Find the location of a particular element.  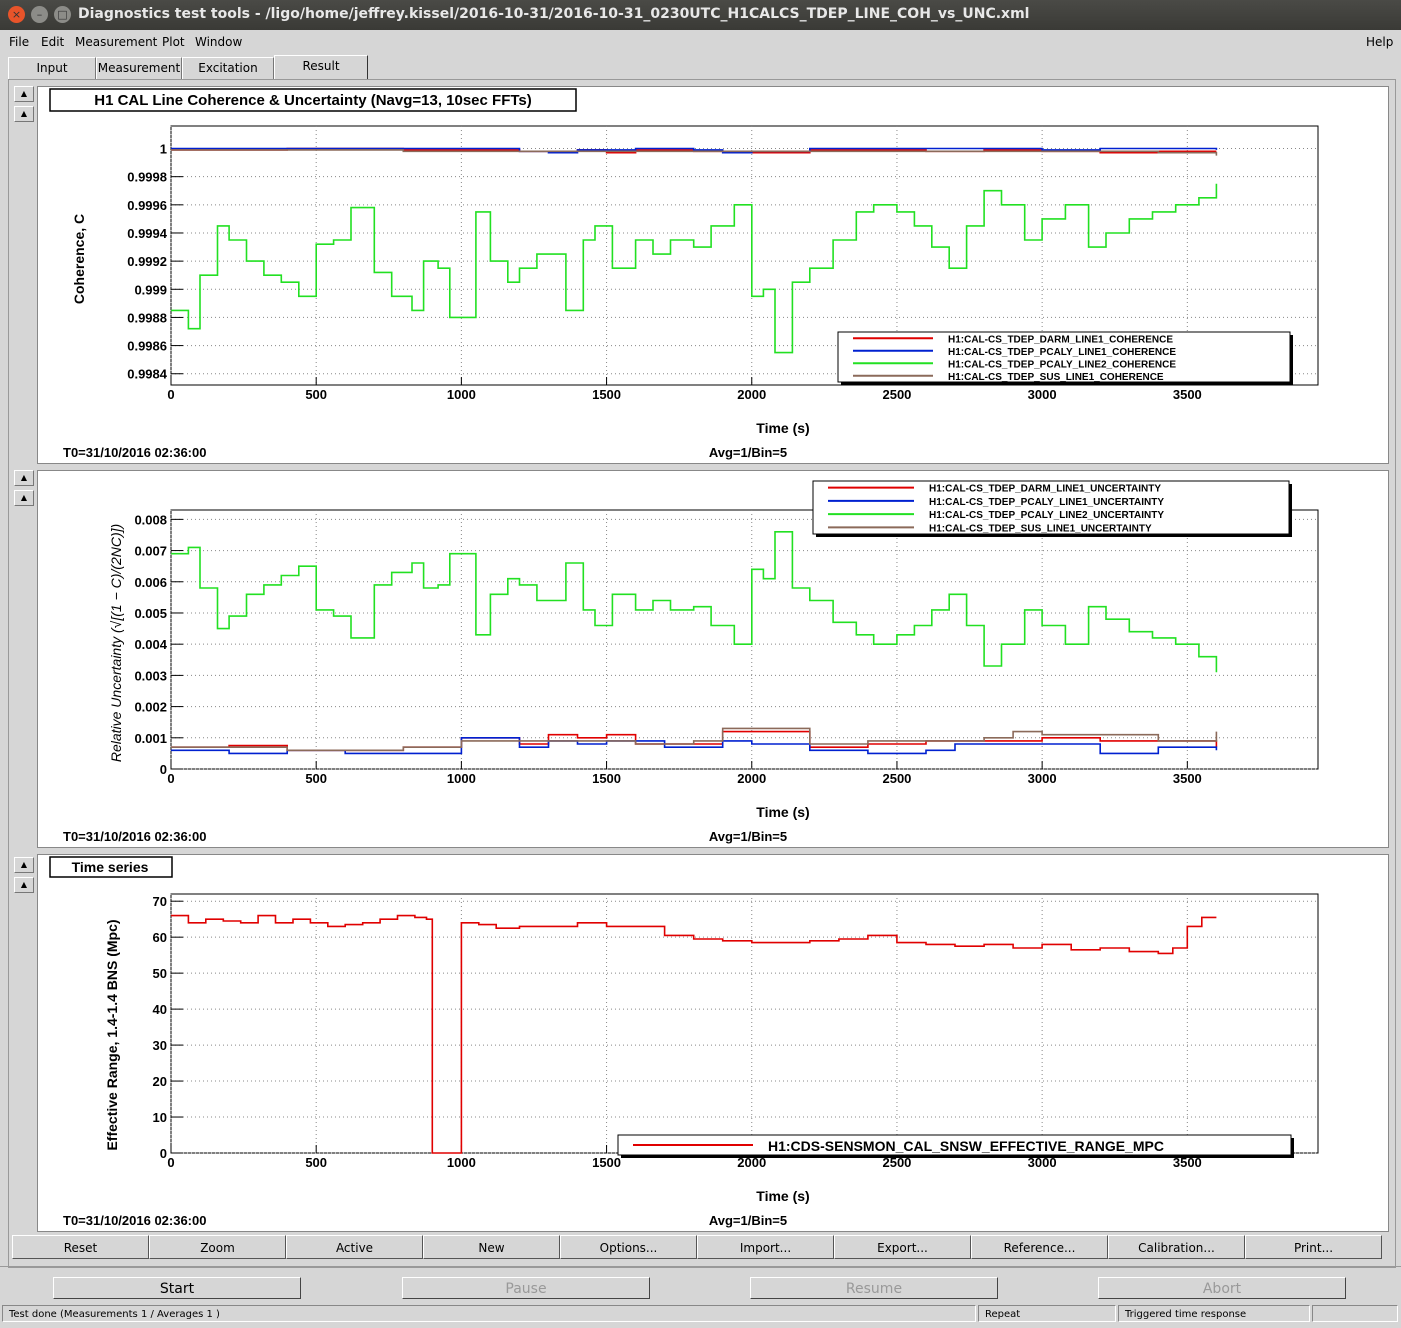

panel3-up-arrow-icon: ▲ is located at coordinates (24, 865).